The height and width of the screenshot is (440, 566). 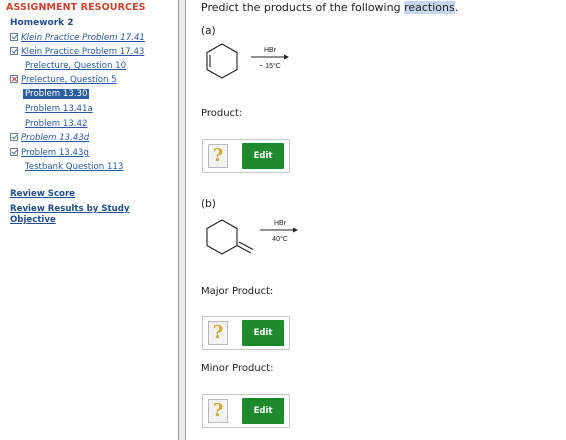 What do you see at coordinates (237, 368) in the screenshot?
I see `minor-product-label: Minor Product:` at bounding box center [237, 368].